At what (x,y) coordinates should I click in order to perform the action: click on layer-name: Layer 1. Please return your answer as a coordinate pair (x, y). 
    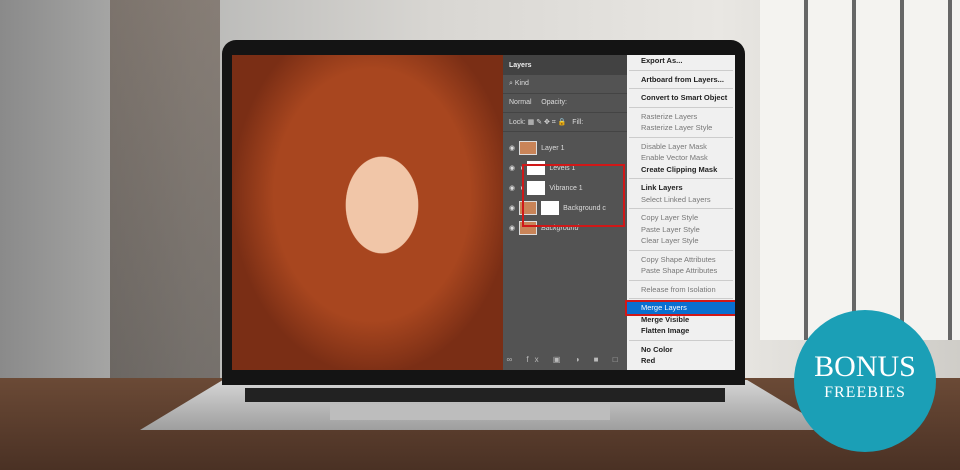
    Looking at the image, I should click on (553, 148).